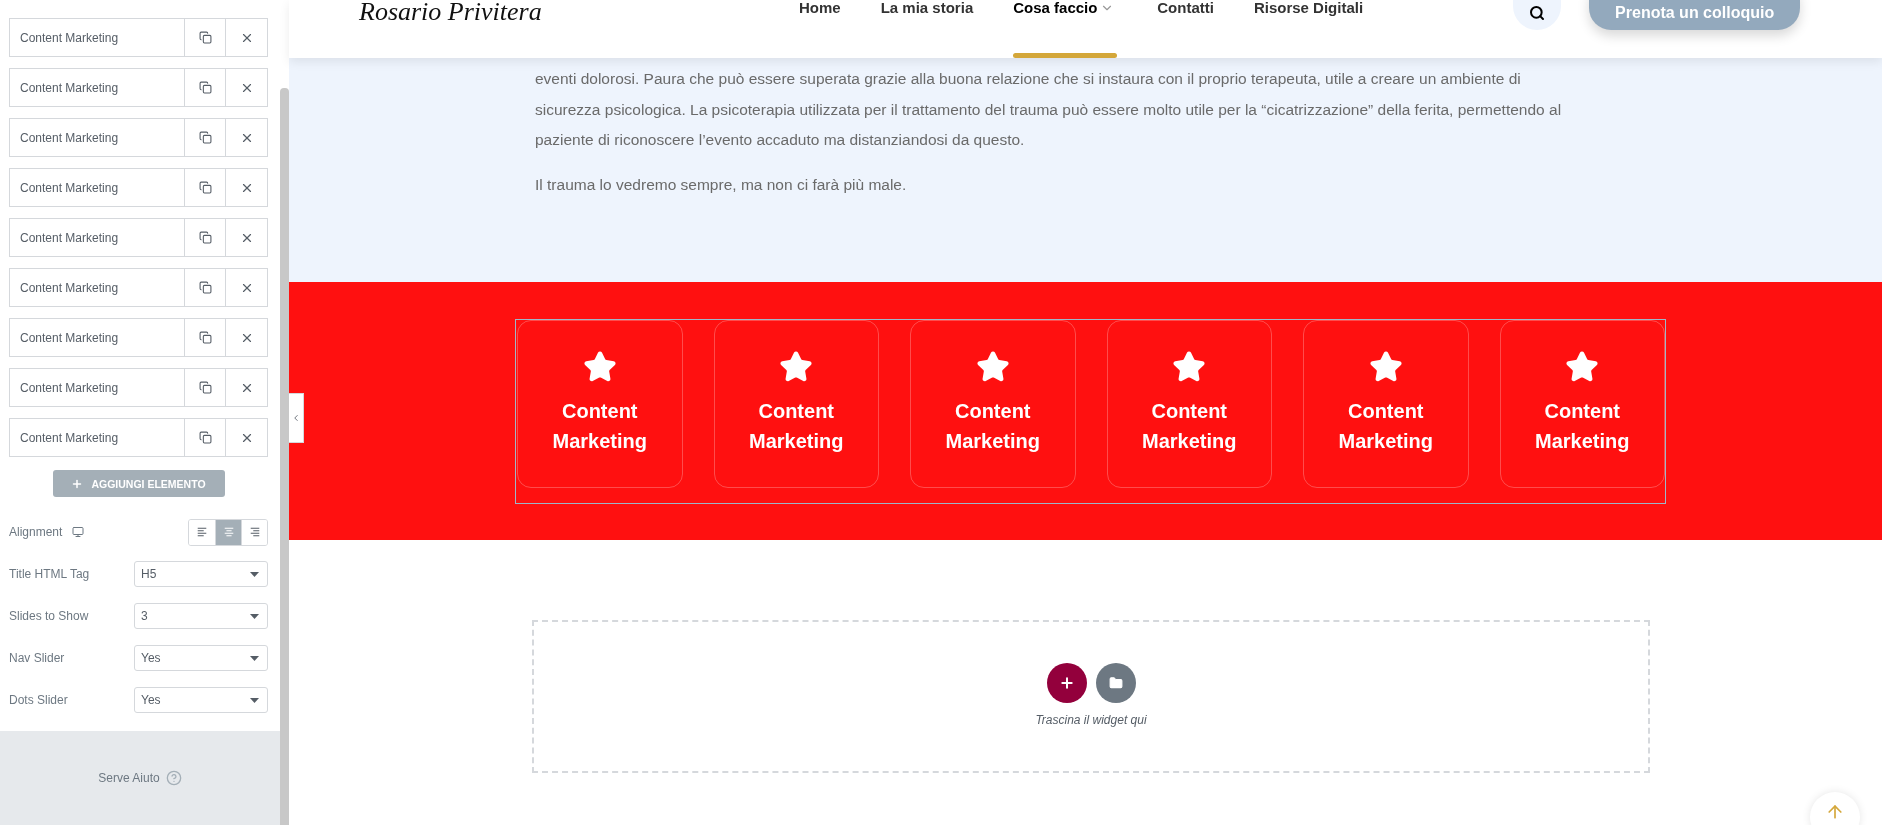 The width and height of the screenshot is (1882, 825). I want to click on paragraph: eventi dolorosi. Paura che può essere superata grazie alla buona relazione che si instaura con il proprio terapeuta, utile a creare un ambiente di sicurezza psicologica. La psicoterapia utilizzata per il trattamento del trauma può essere molto utile per la “cicatrizzazione” della ferita, permettendo al paziente di riconoscere l’evento accaduto ma distanziandosi da questo., so click(1049, 109).